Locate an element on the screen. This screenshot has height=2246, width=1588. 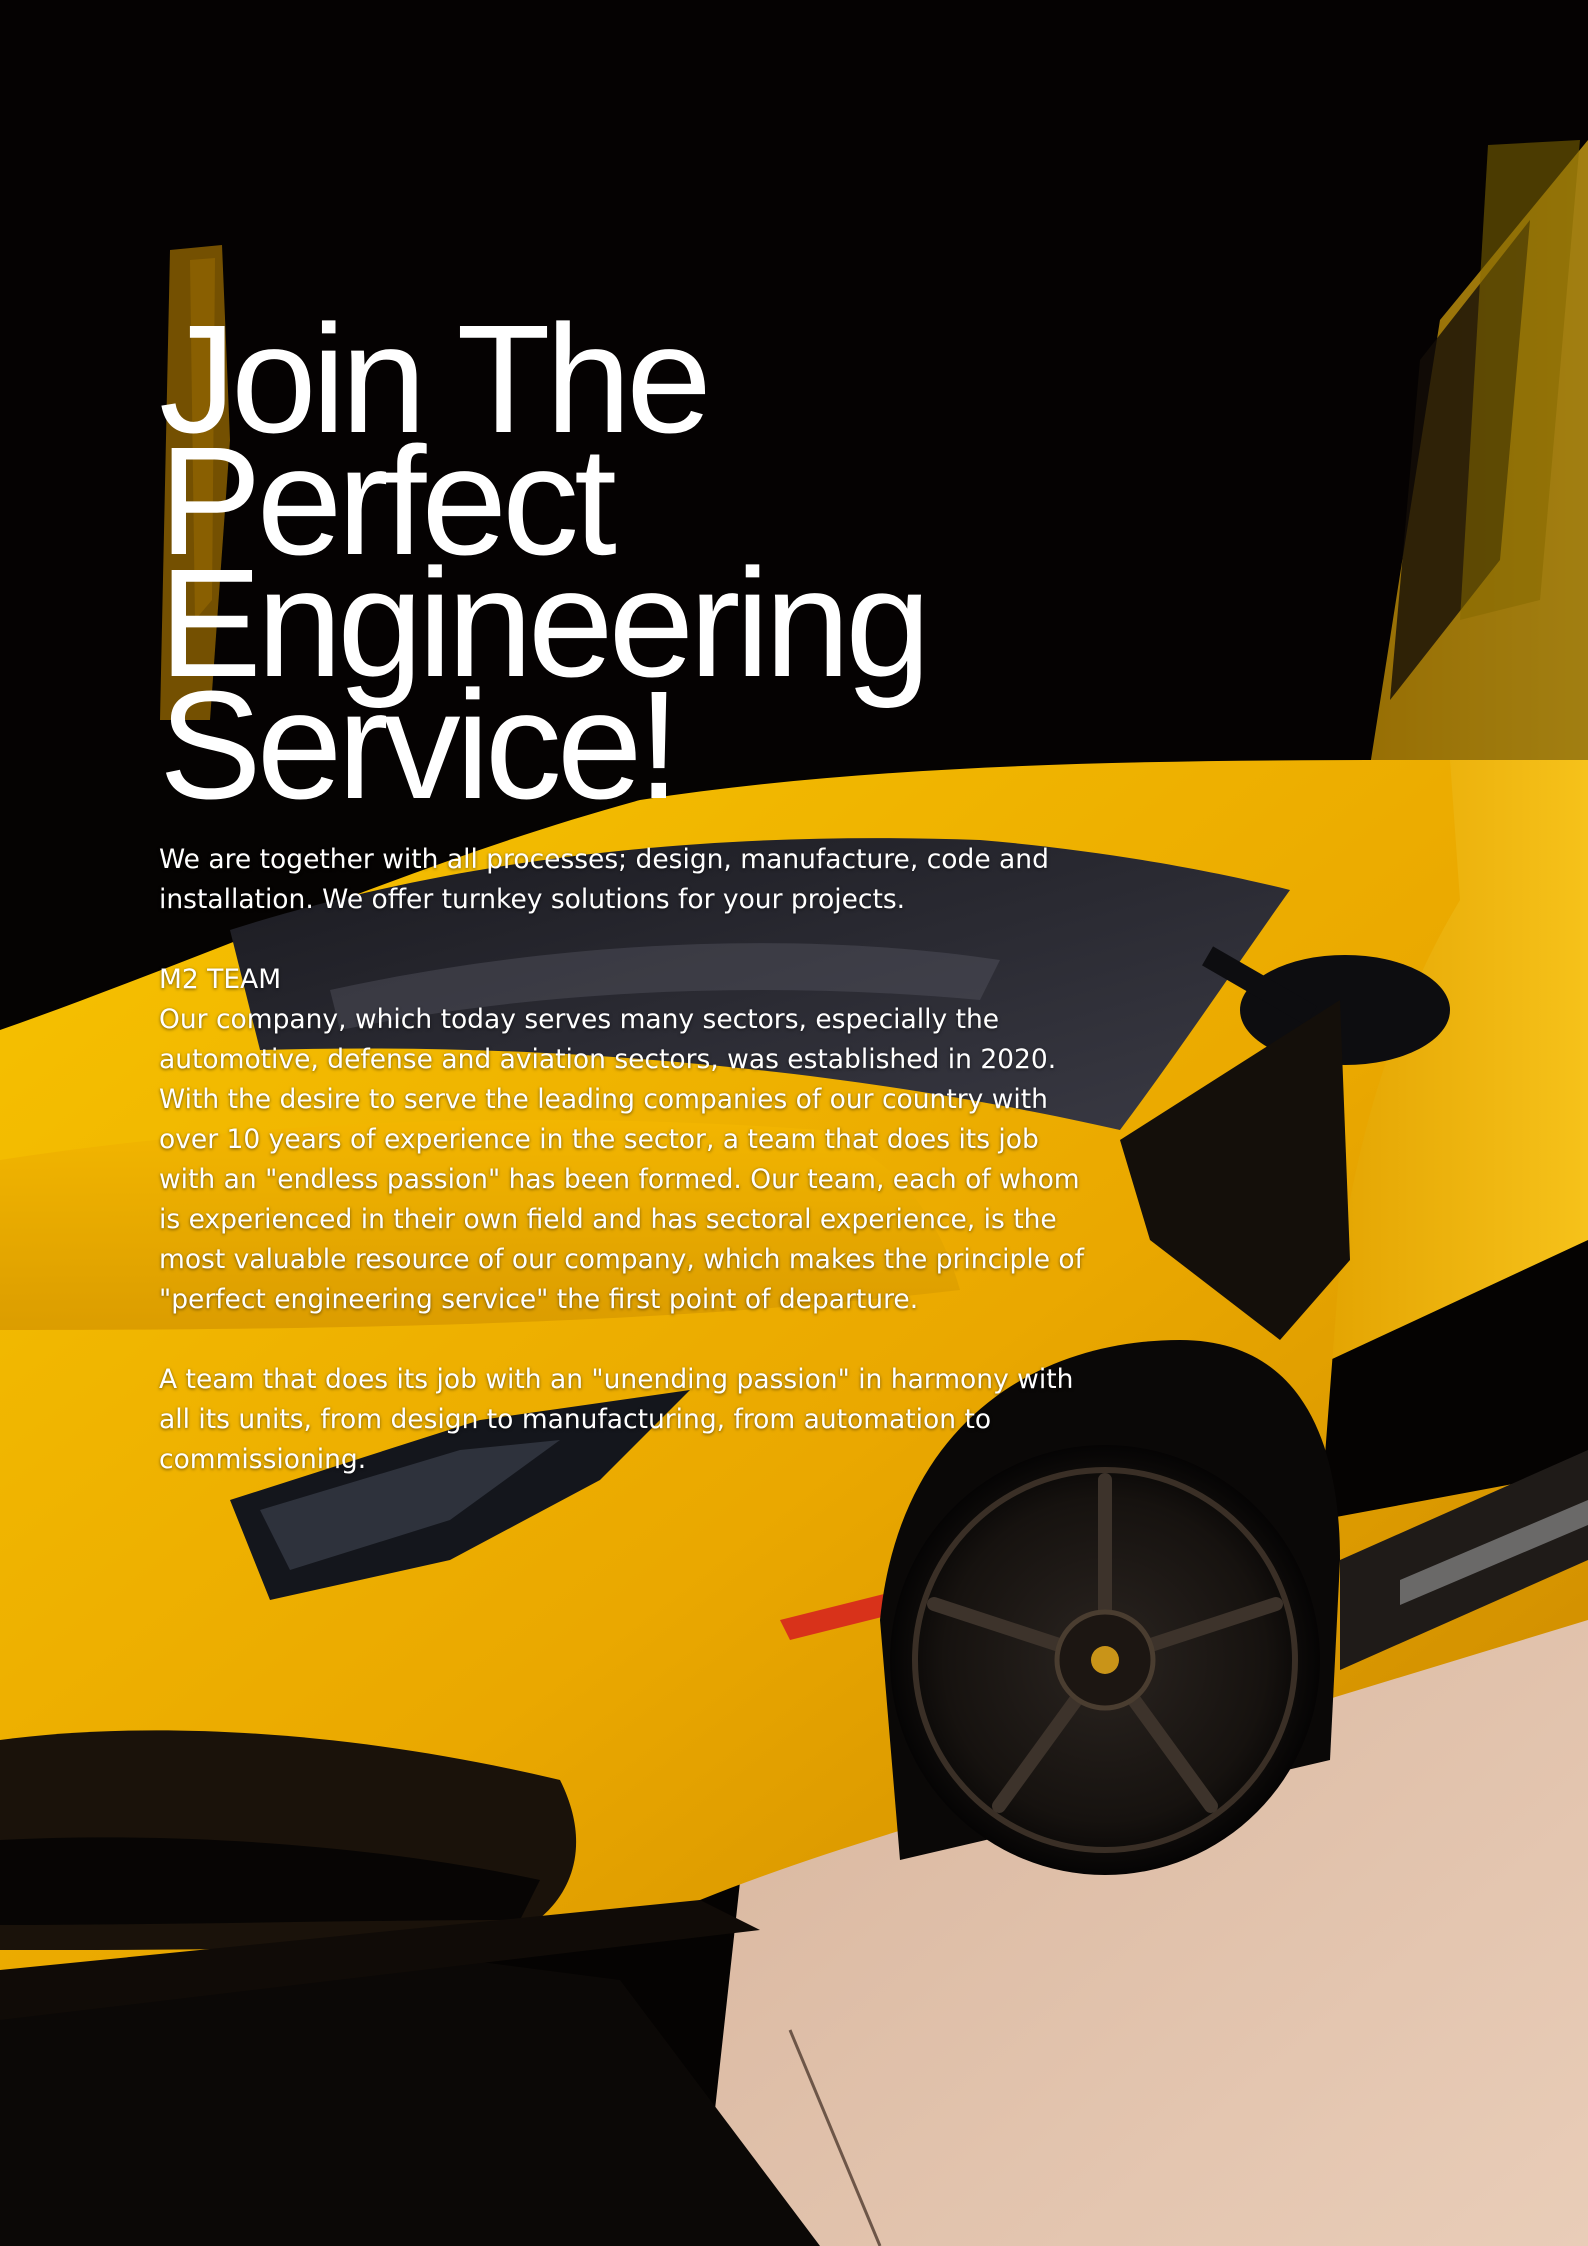
headline: Join The Perfect Engineering Service! is located at coordinates (629, 562).